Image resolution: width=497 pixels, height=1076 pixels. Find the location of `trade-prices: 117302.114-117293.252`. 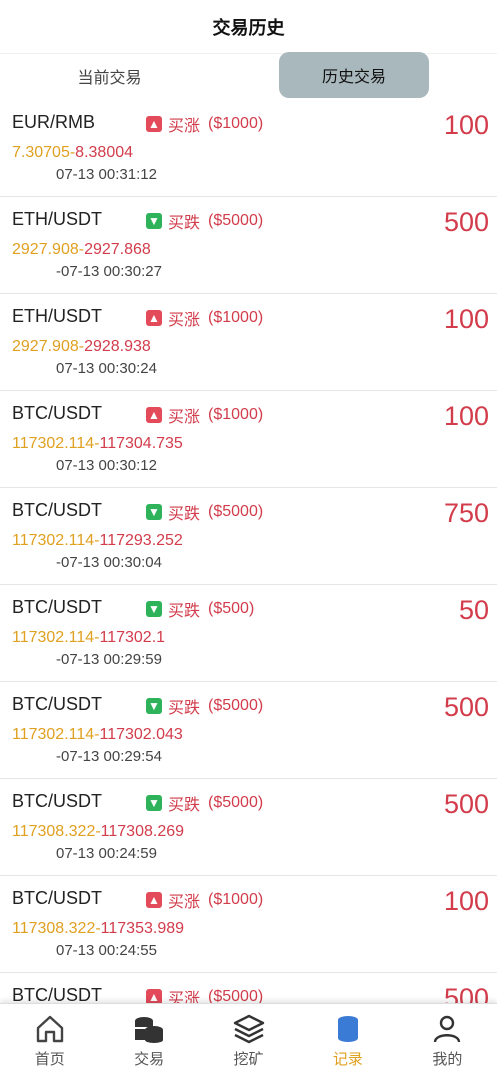

trade-prices: 117302.114-117293.252 is located at coordinates (97, 541).